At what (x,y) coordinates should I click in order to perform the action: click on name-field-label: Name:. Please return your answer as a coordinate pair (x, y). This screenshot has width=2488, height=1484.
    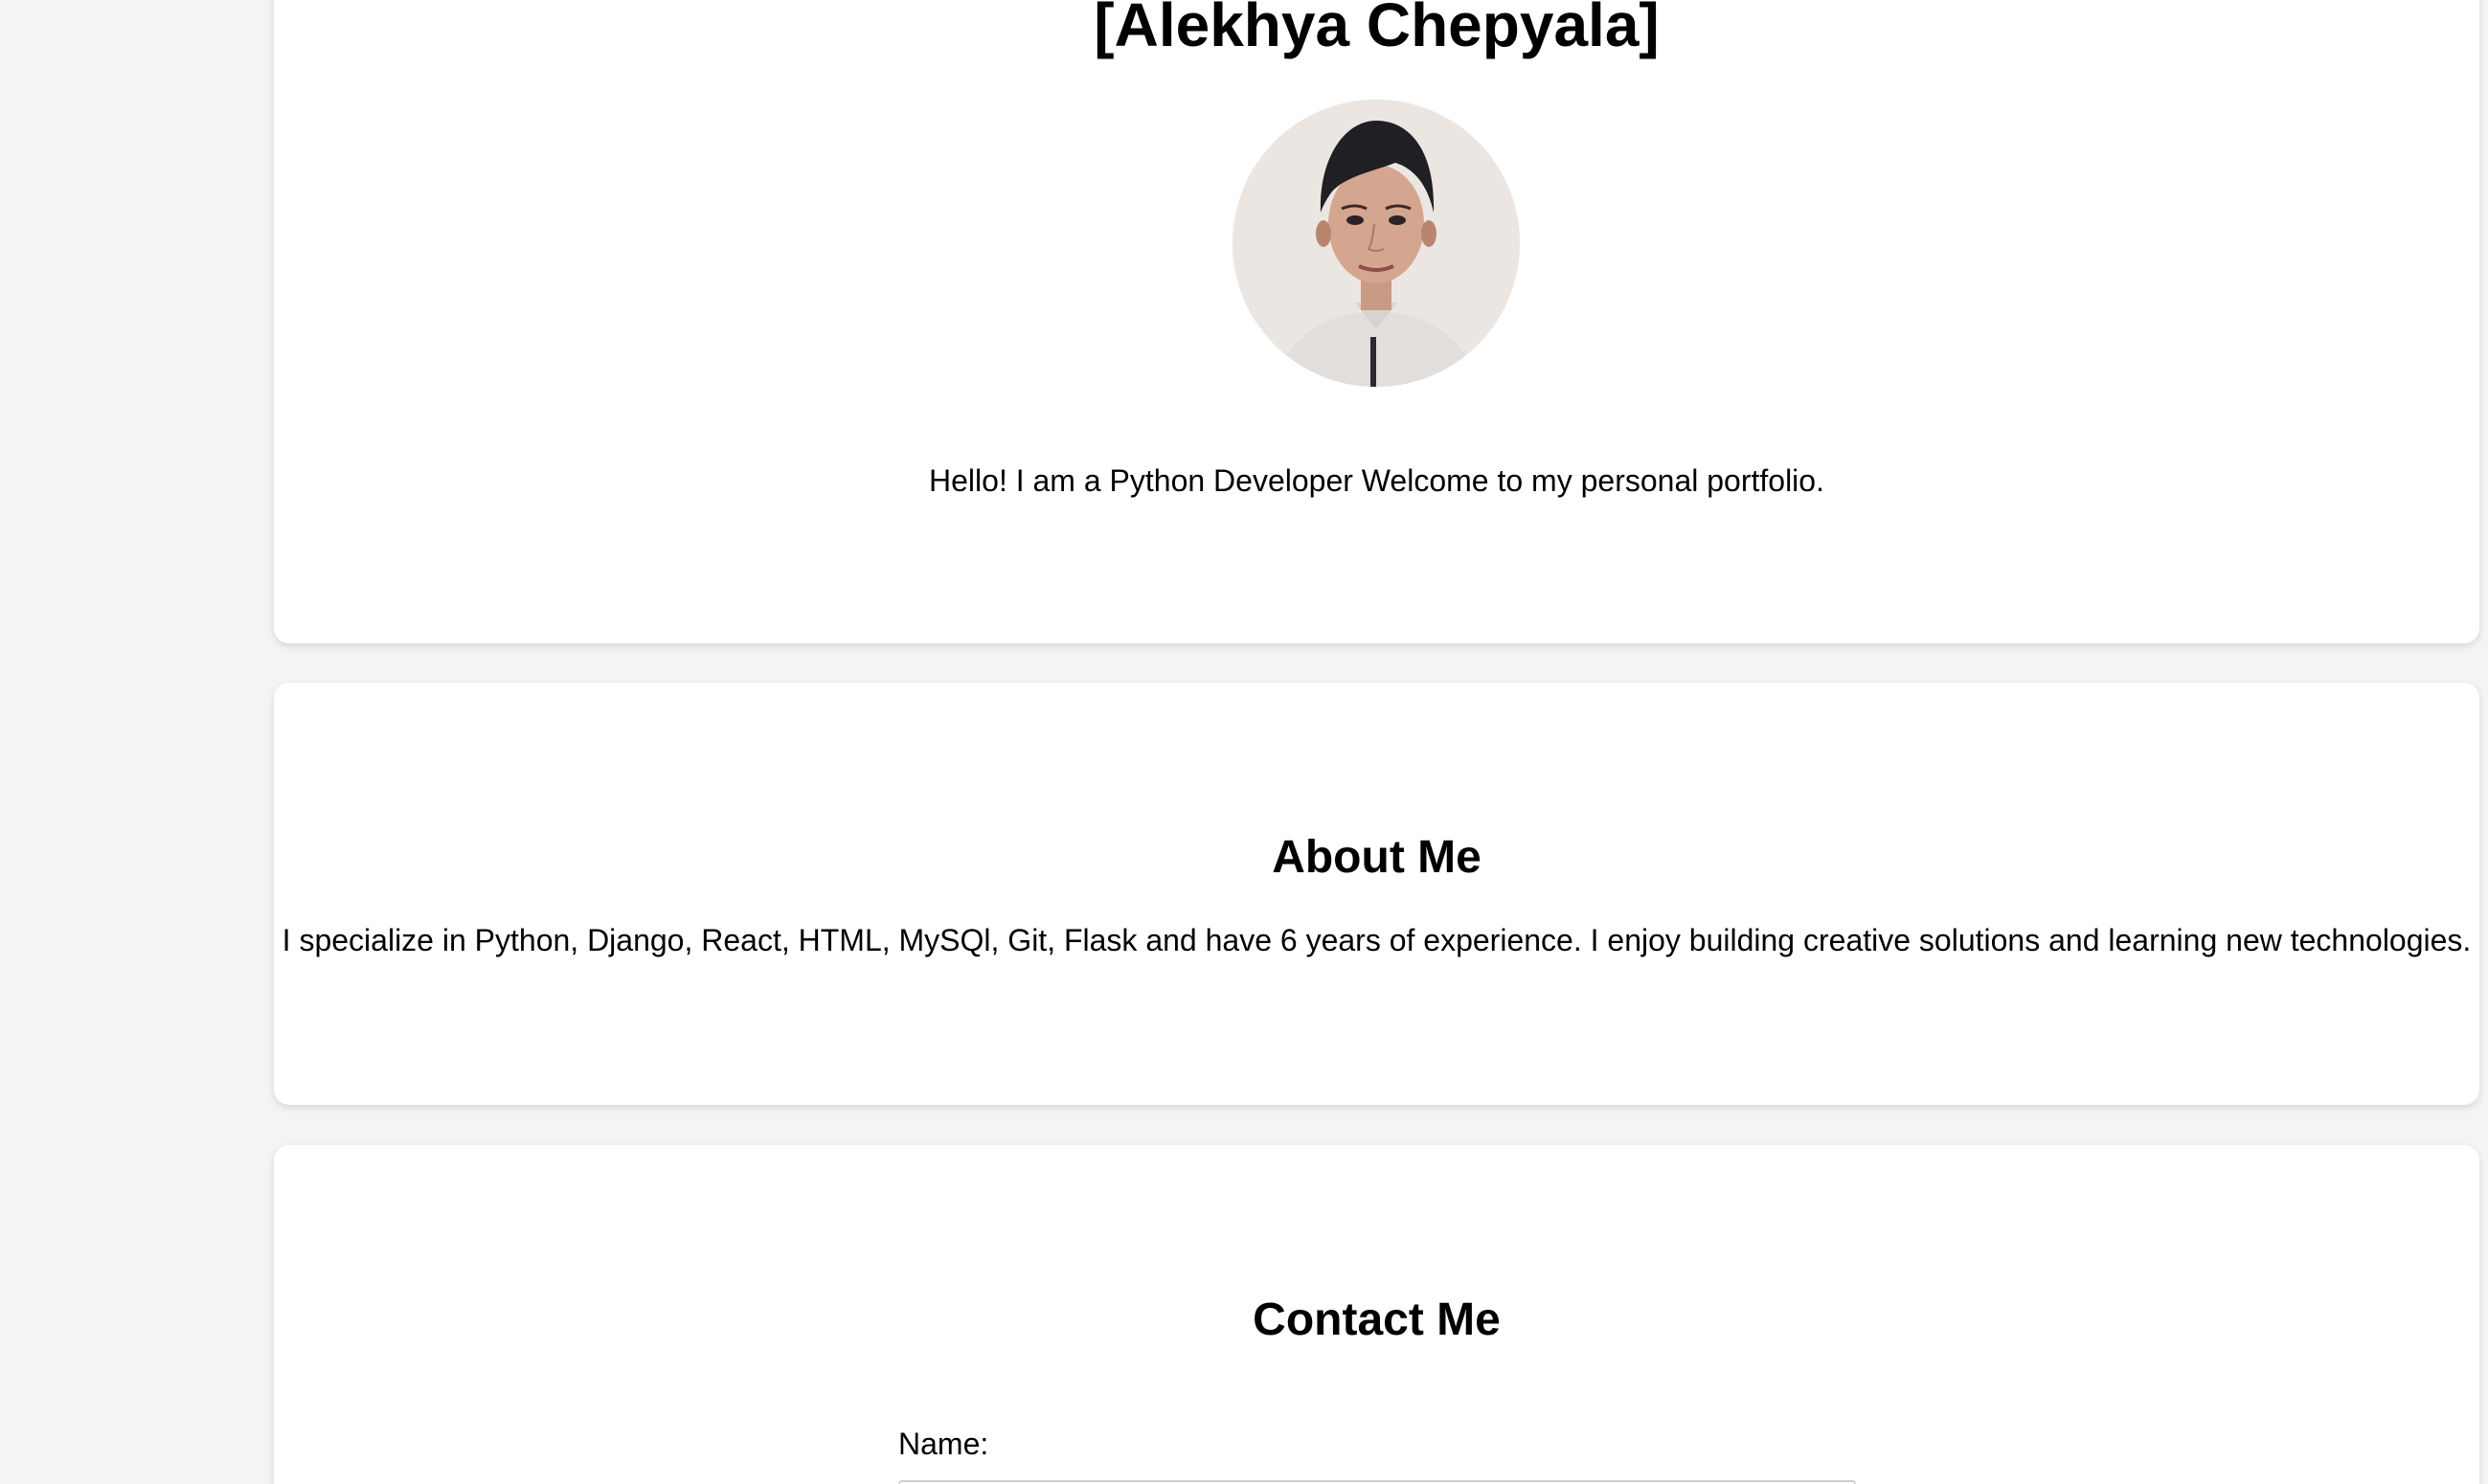
    Looking at the image, I should click on (943, 1444).